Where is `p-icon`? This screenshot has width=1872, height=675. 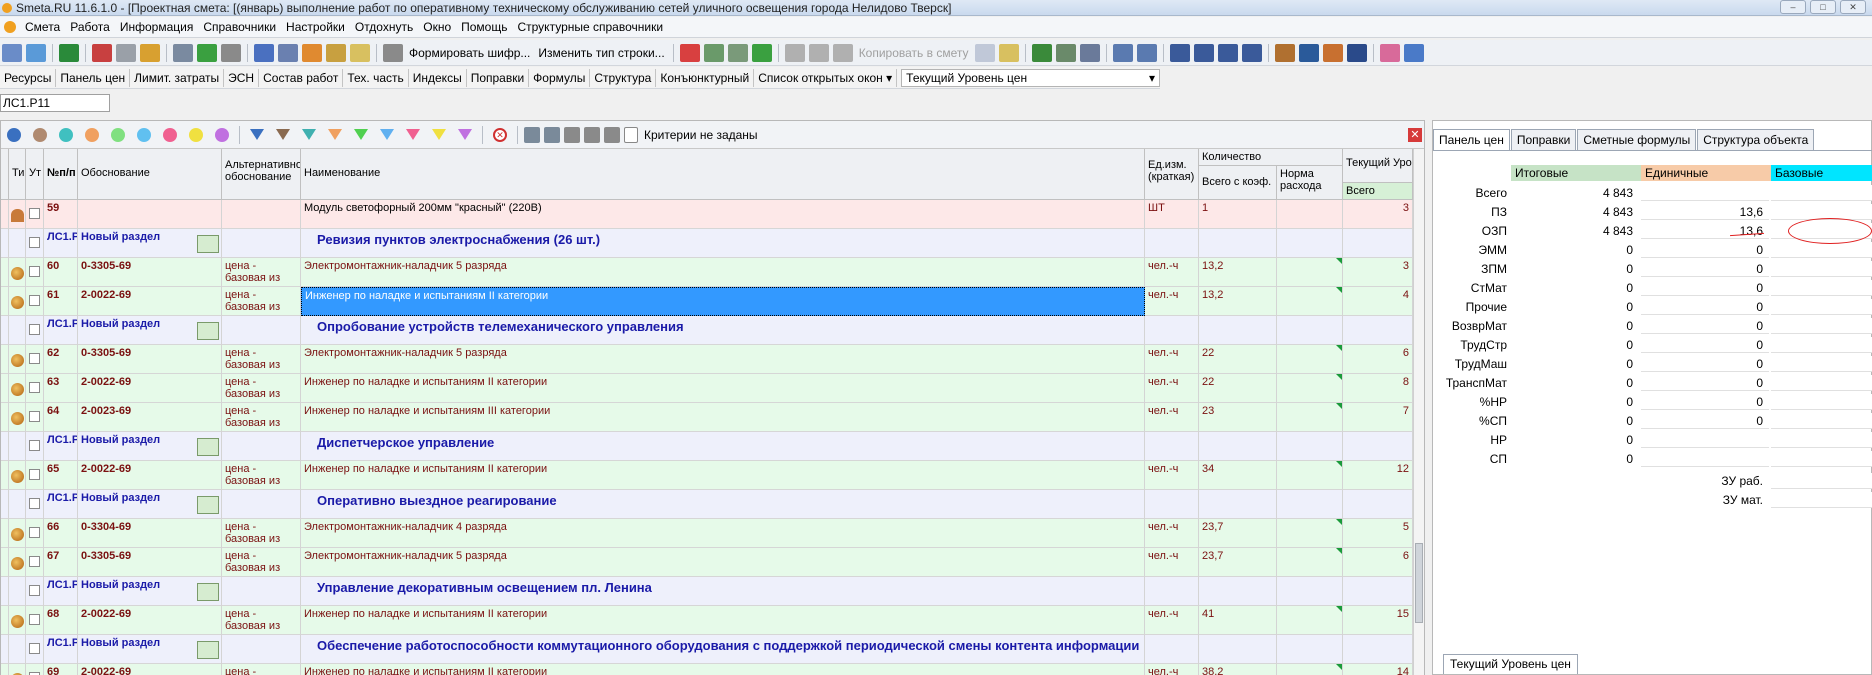
p-icon is located at coordinates (1065, 52).